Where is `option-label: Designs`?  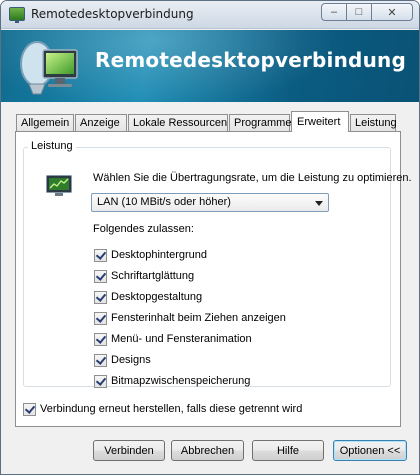 option-label: Designs is located at coordinates (131, 360).